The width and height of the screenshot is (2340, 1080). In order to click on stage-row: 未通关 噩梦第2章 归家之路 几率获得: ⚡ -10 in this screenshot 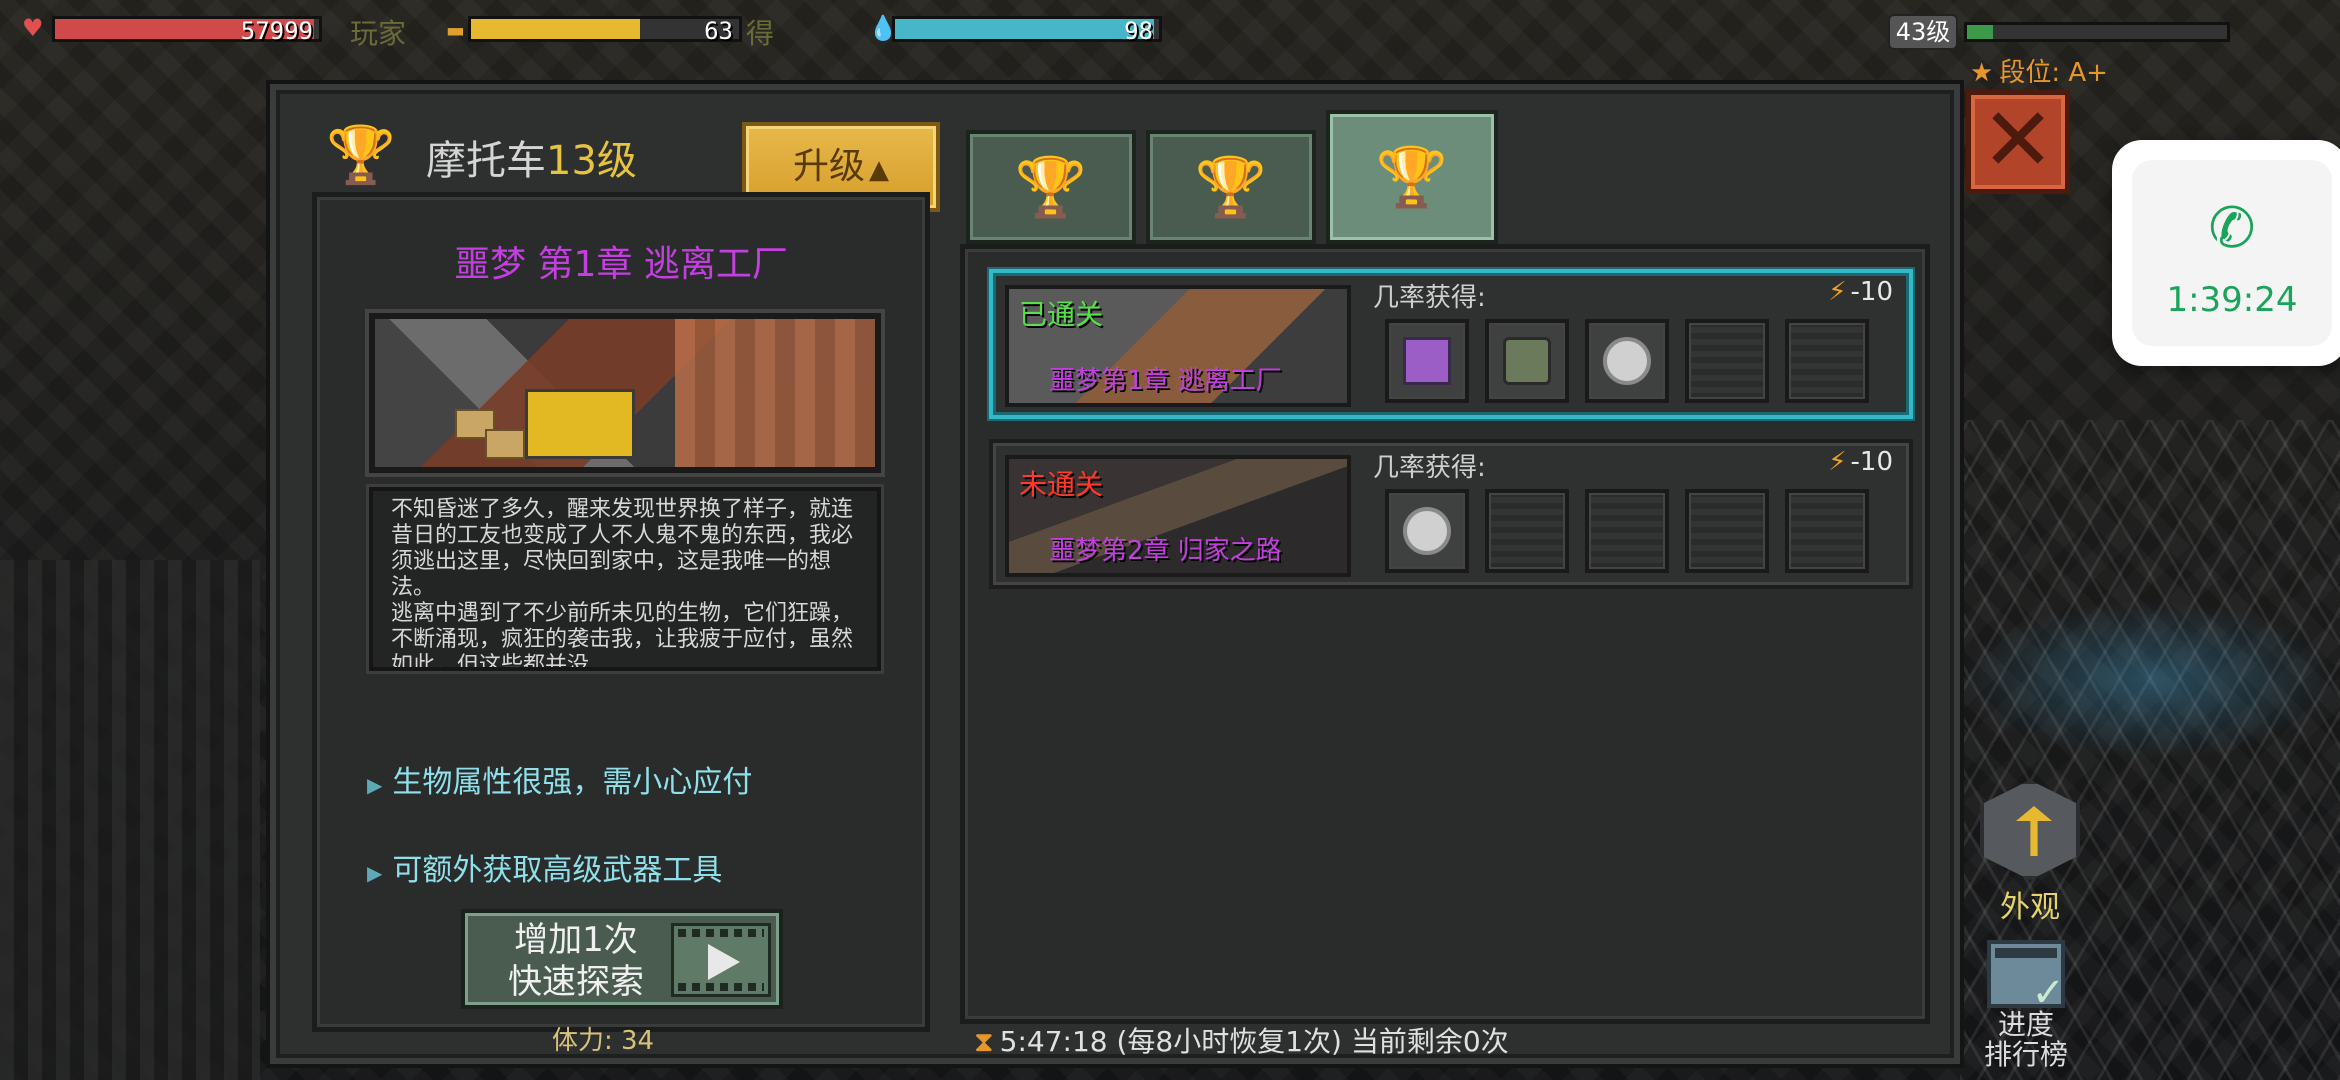, I will do `click(1451, 514)`.